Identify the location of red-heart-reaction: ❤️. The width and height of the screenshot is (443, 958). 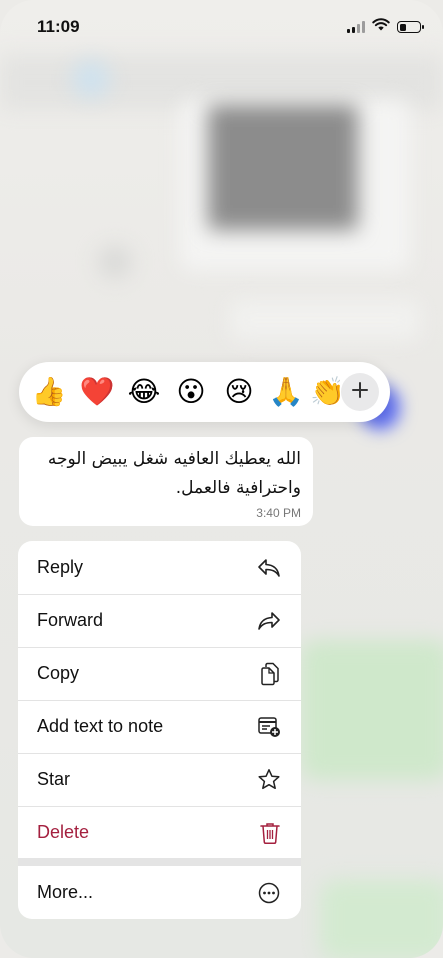
(97, 392).